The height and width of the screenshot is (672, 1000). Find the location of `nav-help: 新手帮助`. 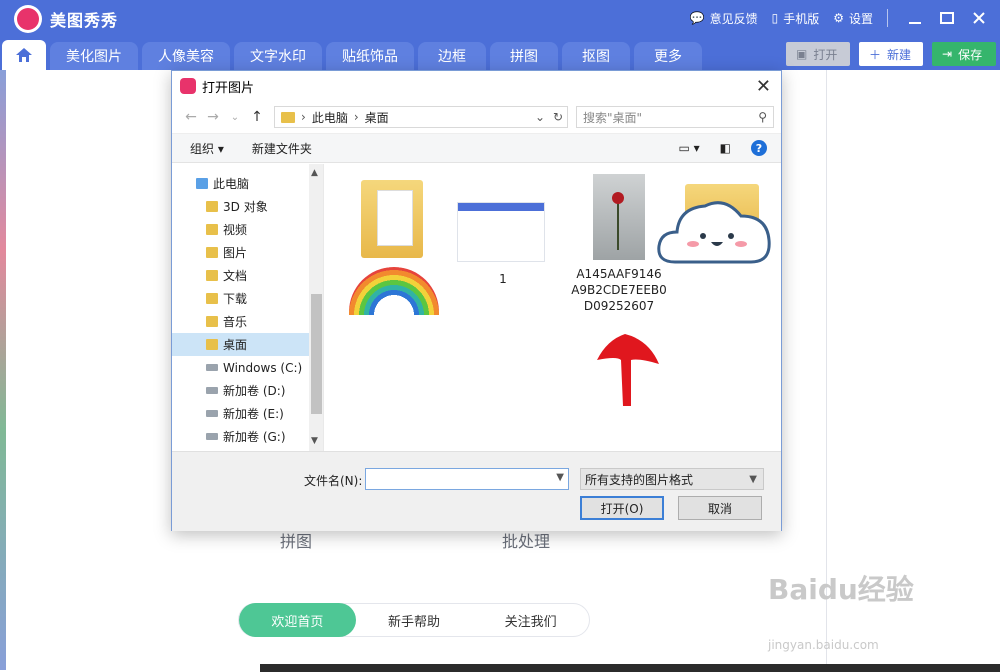

nav-help: 新手帮助 is located at coordinates (414, 620).